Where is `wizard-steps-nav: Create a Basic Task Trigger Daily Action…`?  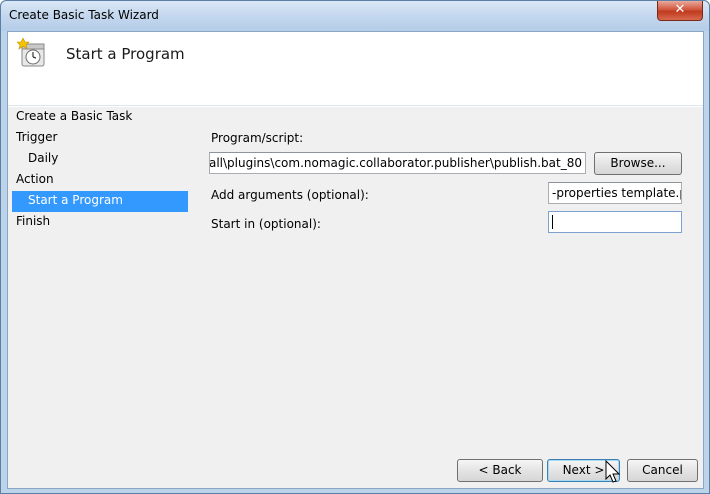
wizard-steps-nav: Create a Basic Task Trigger Daily Action… is located at coordinates (100, 170).